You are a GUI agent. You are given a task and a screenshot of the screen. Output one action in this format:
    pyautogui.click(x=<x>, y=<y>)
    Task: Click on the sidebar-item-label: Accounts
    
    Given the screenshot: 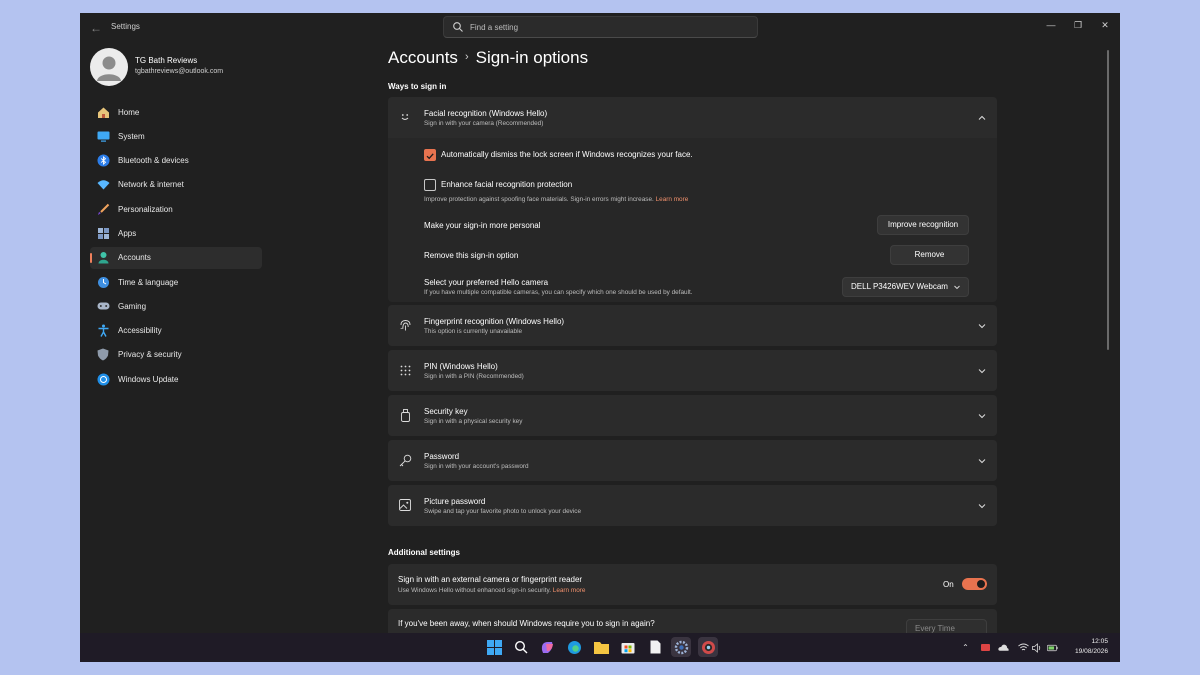 What is the action you would take?
    pyautogui.click(x=134, y=258)
    